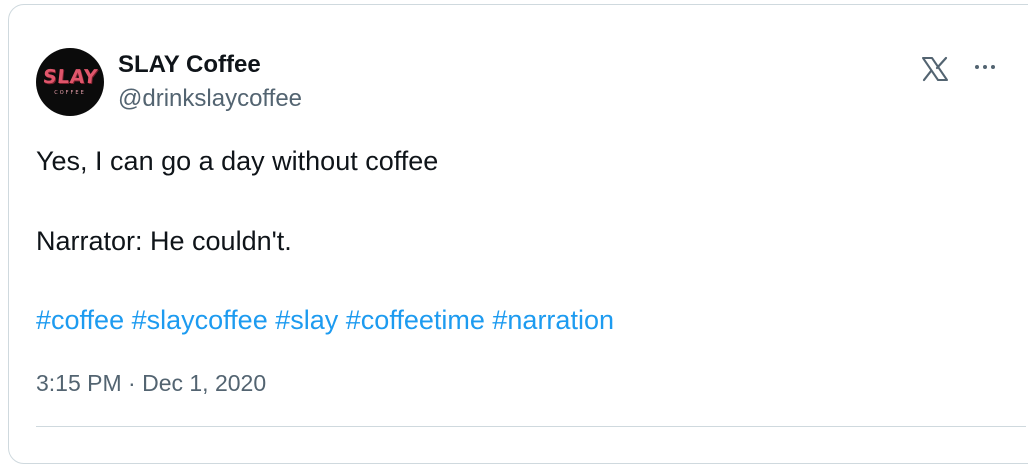 This screenshot has width=1028, height=464. I want to click on hashtag-link: #slaycoffee, so click(200, 320).